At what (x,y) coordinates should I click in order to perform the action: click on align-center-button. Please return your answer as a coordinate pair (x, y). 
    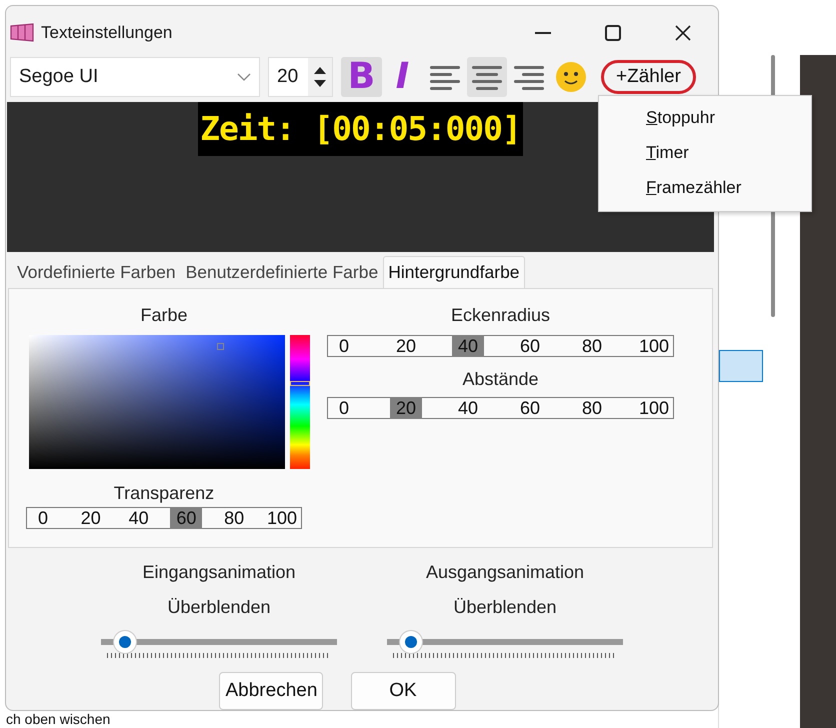
    Looking at the image, I should click on (487, 76).